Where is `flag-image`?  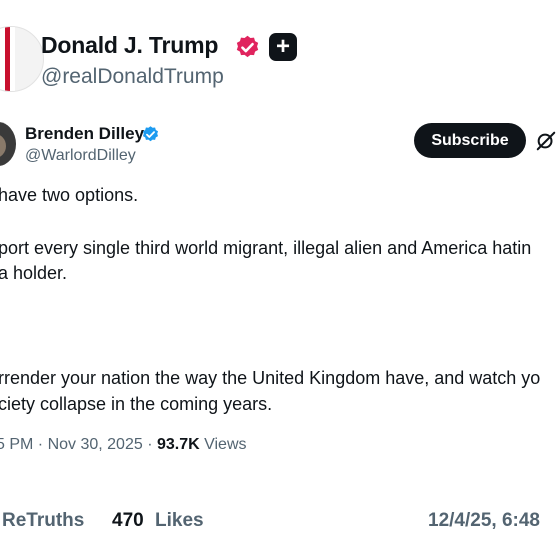
flag-image is located at coordinates (7, 59).